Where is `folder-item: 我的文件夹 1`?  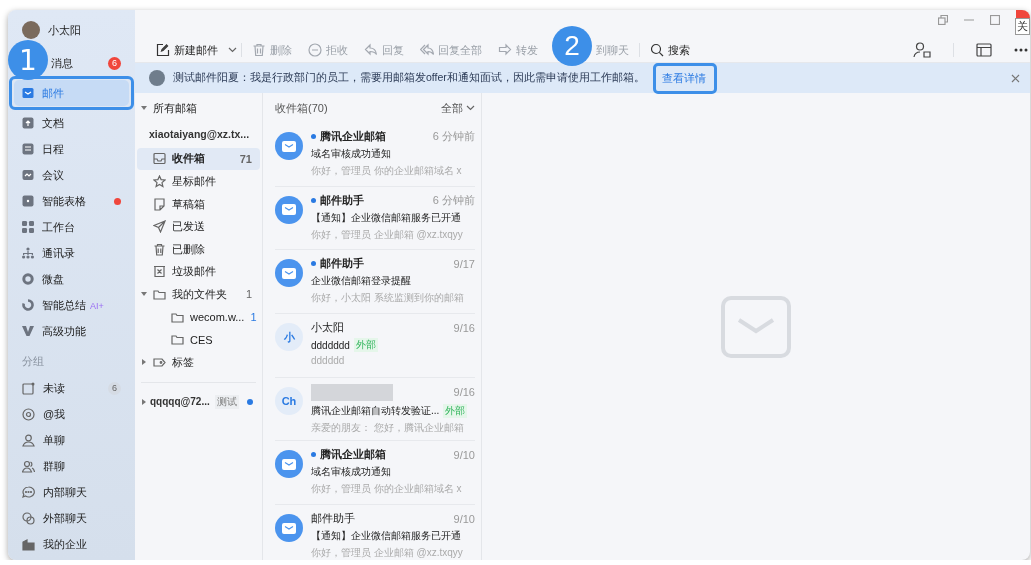
folder-item: 我的文件夹 1 is located at coordinates (198, 294).